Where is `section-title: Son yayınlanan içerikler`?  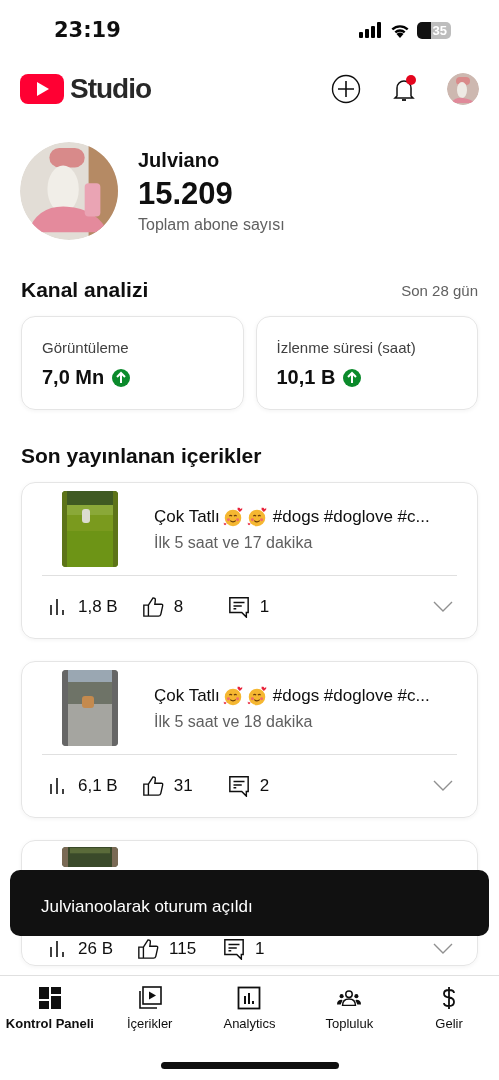
section-title: Son yayınlanan içerikler is located at coordinates (141, 455).